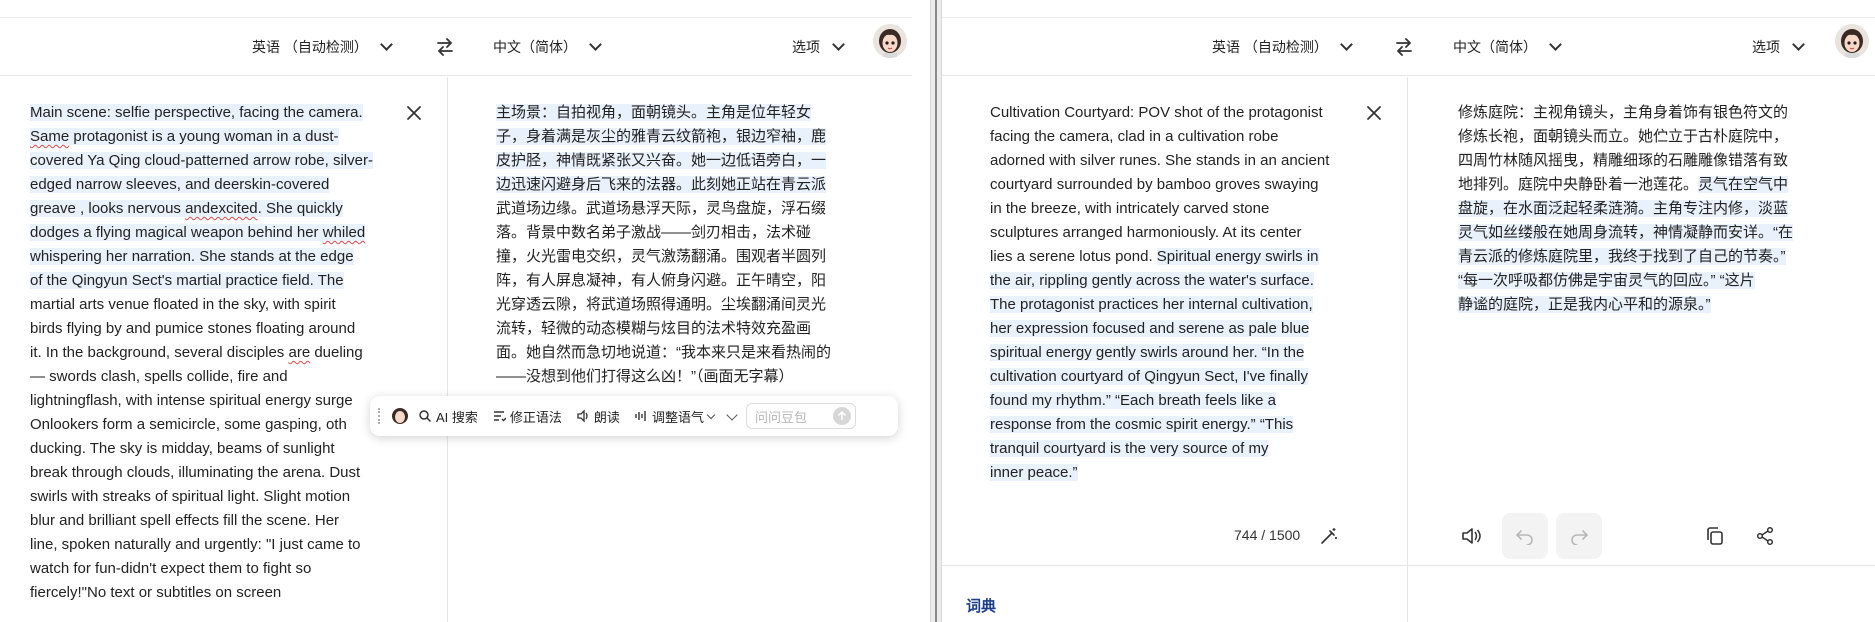 The image size is (1875, 622). Describe the element at coordinates (1578, 184) in the screenshot. I see `text-segment: 地排列。庭院中央静卧着一池莲花。` at that location.